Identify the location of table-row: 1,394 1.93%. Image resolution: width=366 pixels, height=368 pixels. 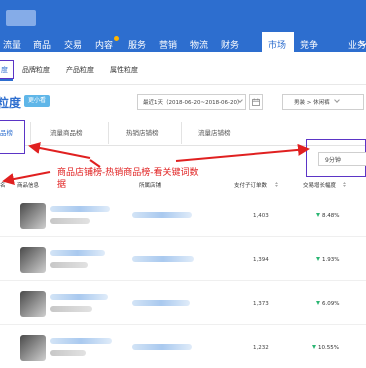
(183, 260).